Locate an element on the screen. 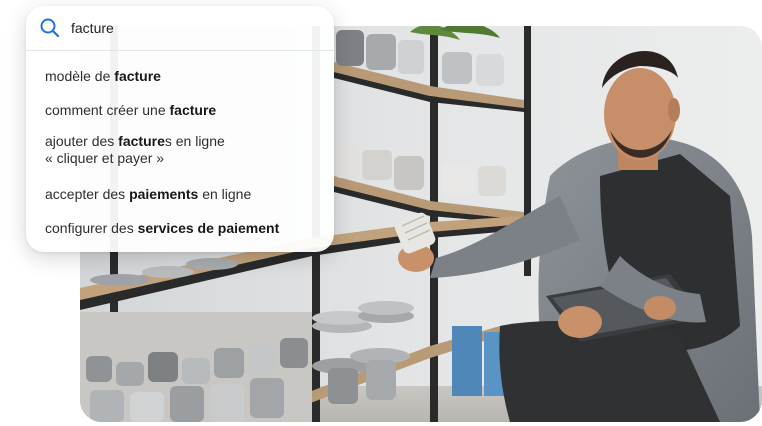  suggestion-text: modèle de is located at coordinates (80, 76).